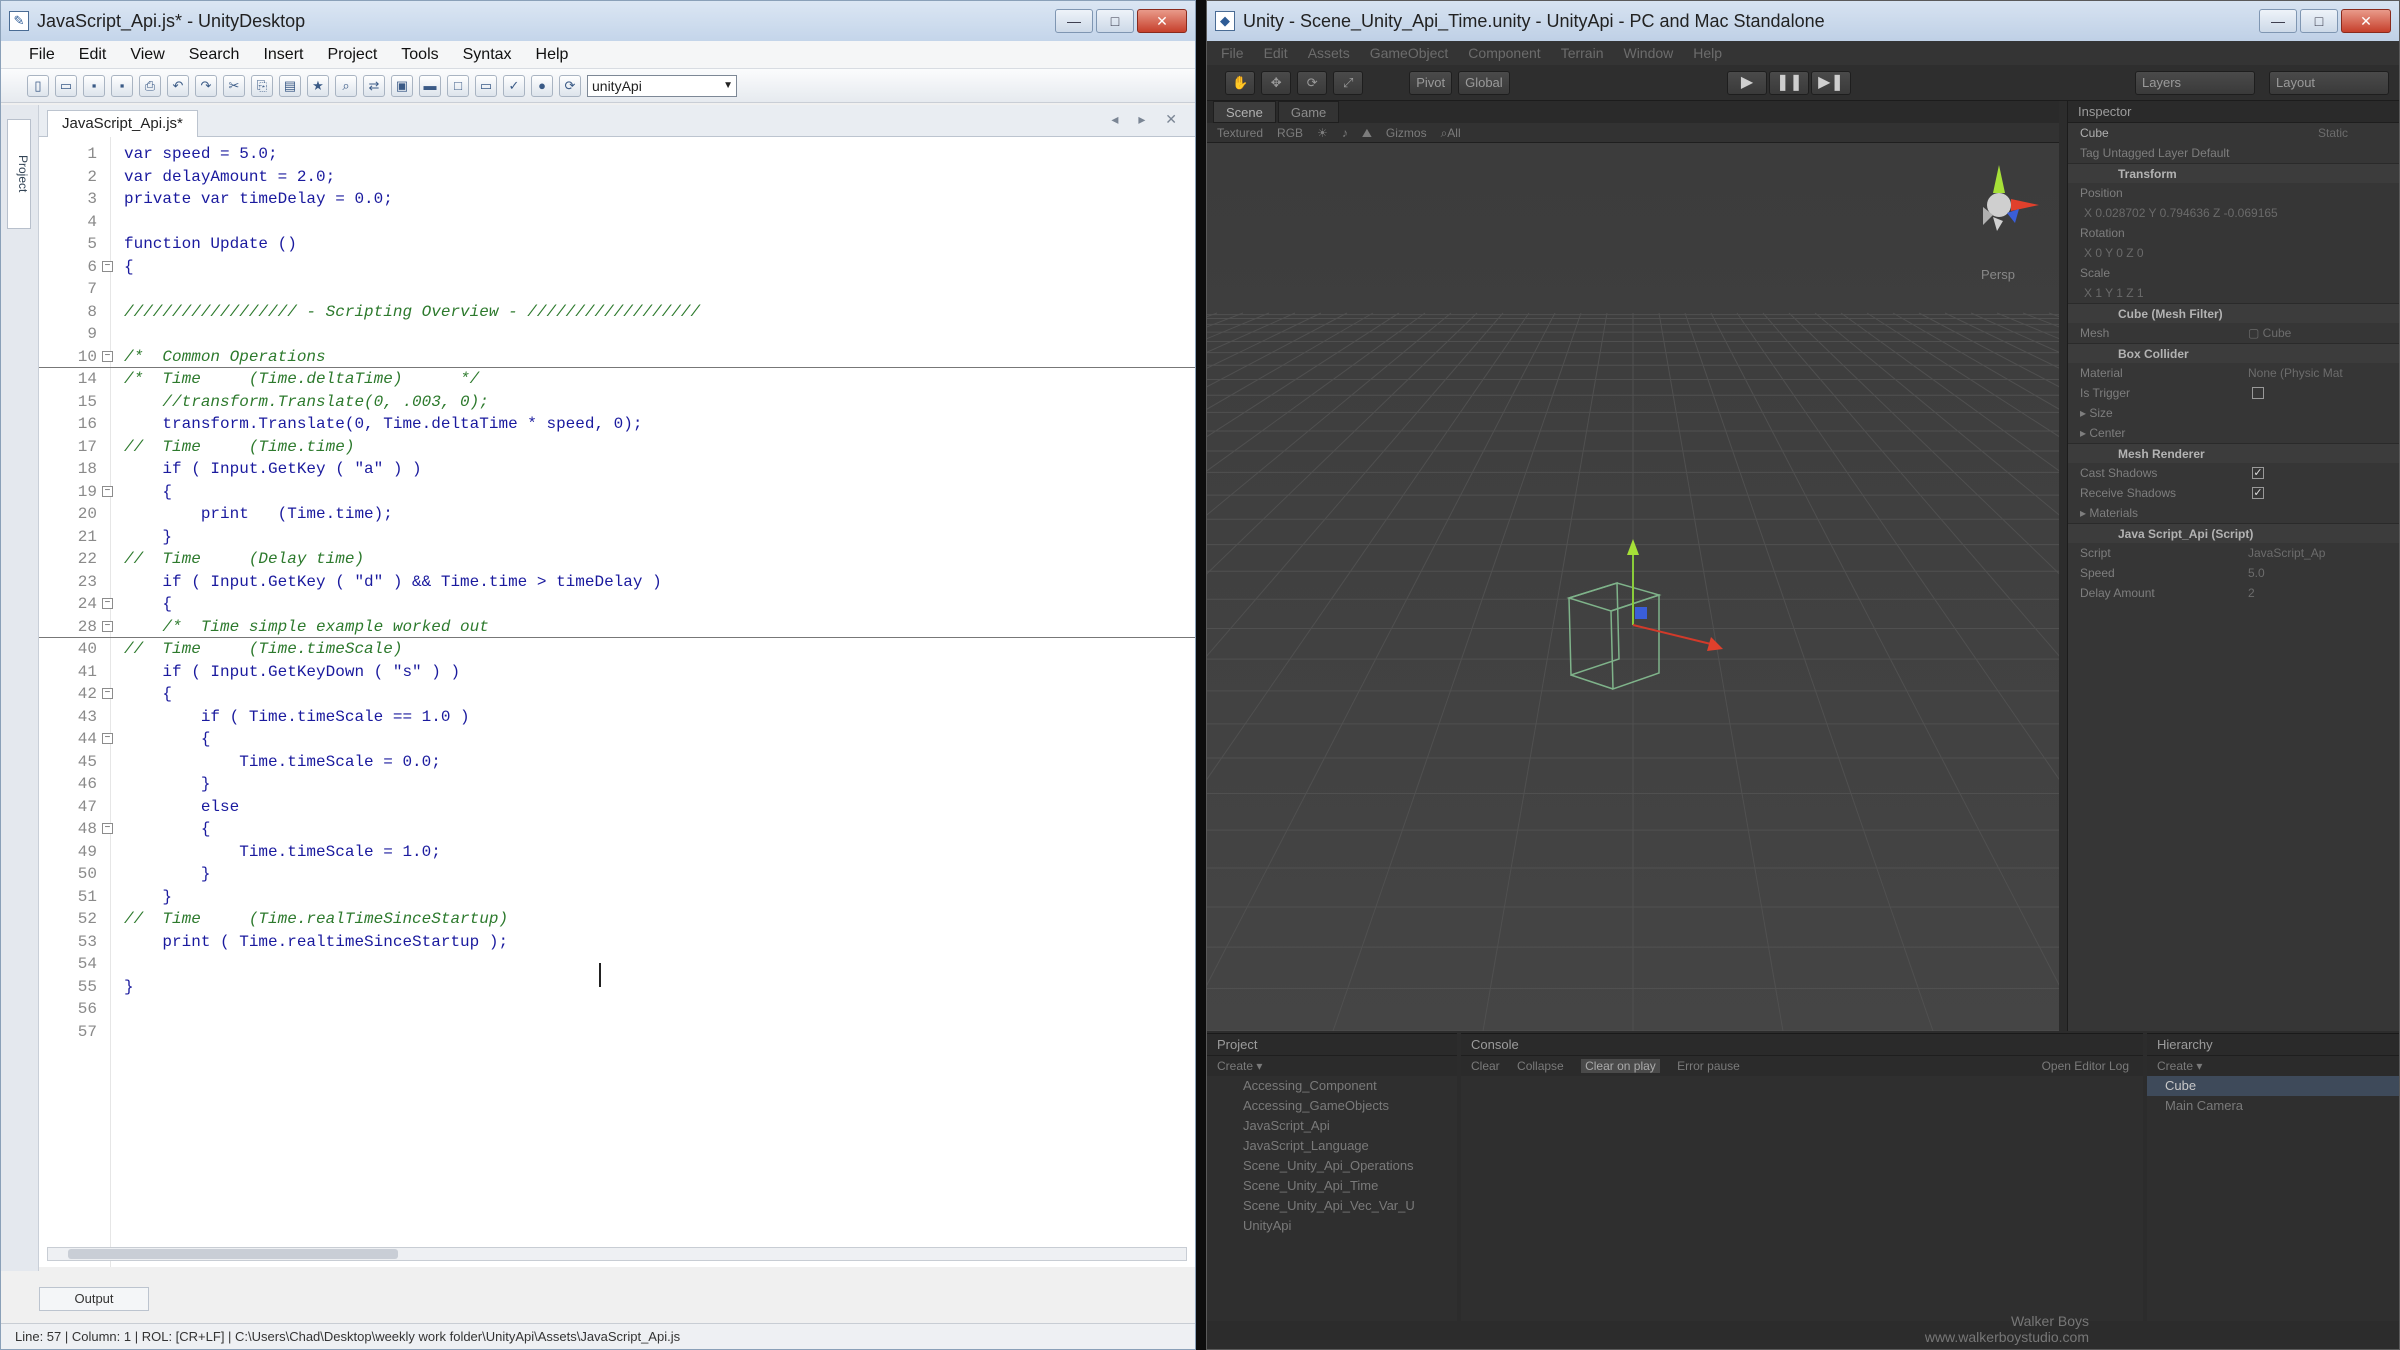 The width and height of the screenshot is (2400, 1350). What do you see at coordinates (1332, 1106) in the screenshot?
I see `project-item: Accessing_GameObjects` at bounding box center [1332, 1106].